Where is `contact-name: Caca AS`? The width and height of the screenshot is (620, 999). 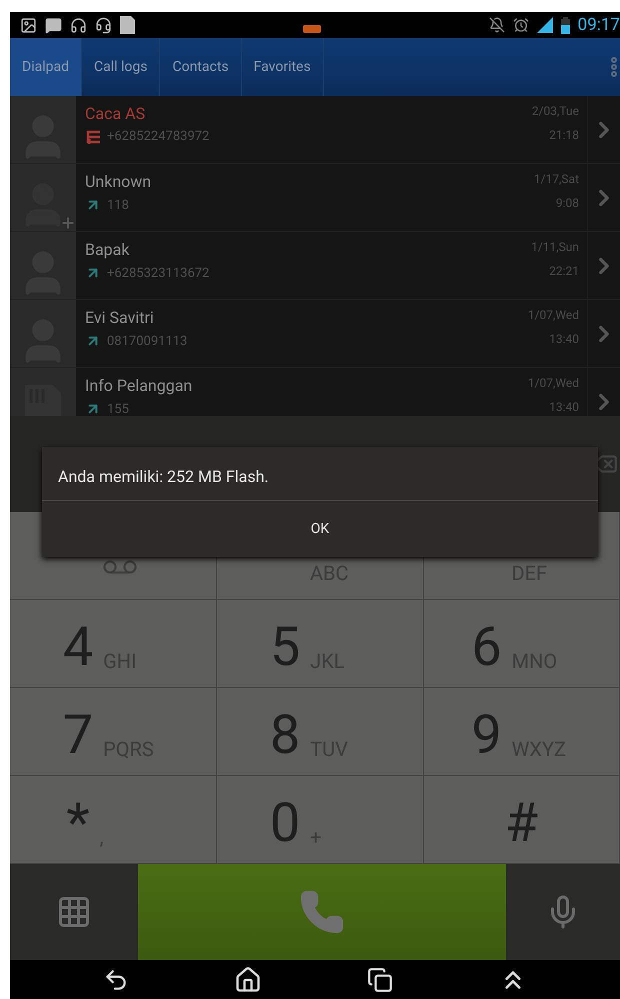
contact-name: Caca AS is located at coordinates (115, 113).